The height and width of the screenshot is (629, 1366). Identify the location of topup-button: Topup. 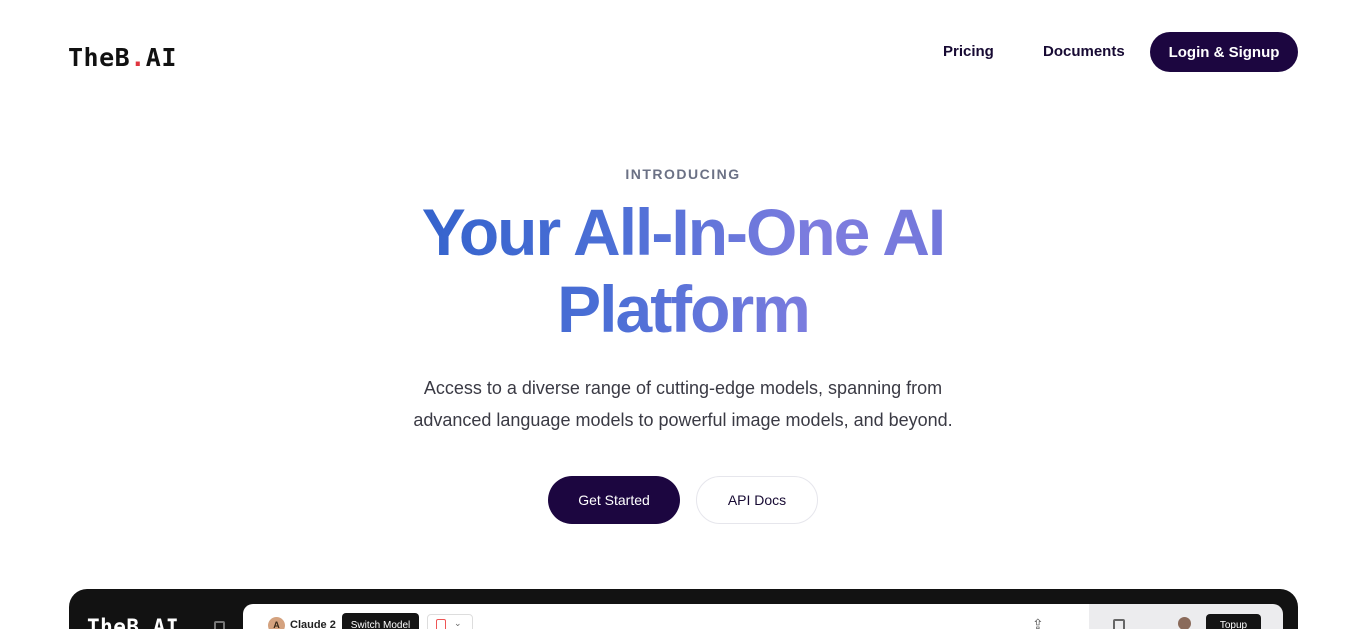
(1233, 621).